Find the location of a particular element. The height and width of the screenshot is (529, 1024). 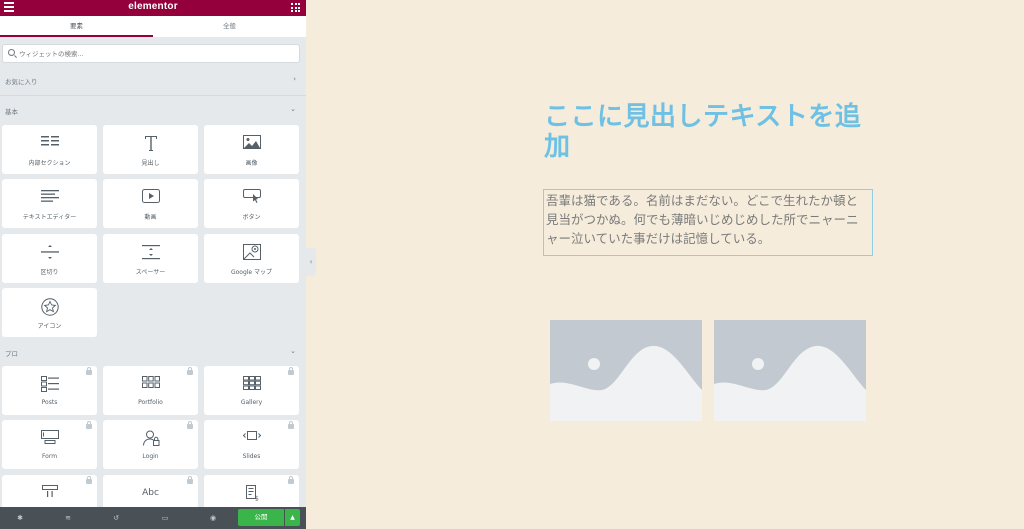

publish-button: 公開 is located at coordinates (261, 517).